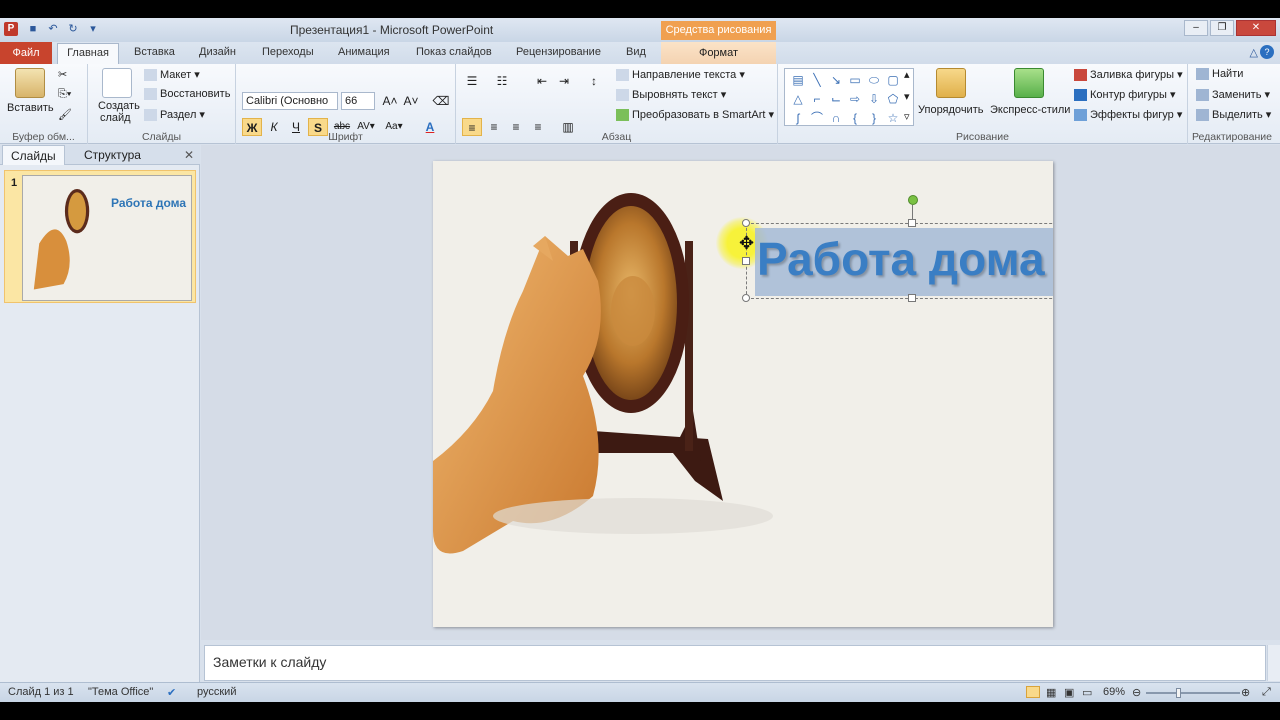 Image resolution: width=1280 pixels, height=720 pixels. What do you see at coordinates (11, 29) in the screenshot?
I see `powerpoint-logo-icon: P` at bounding box center [11, 29].